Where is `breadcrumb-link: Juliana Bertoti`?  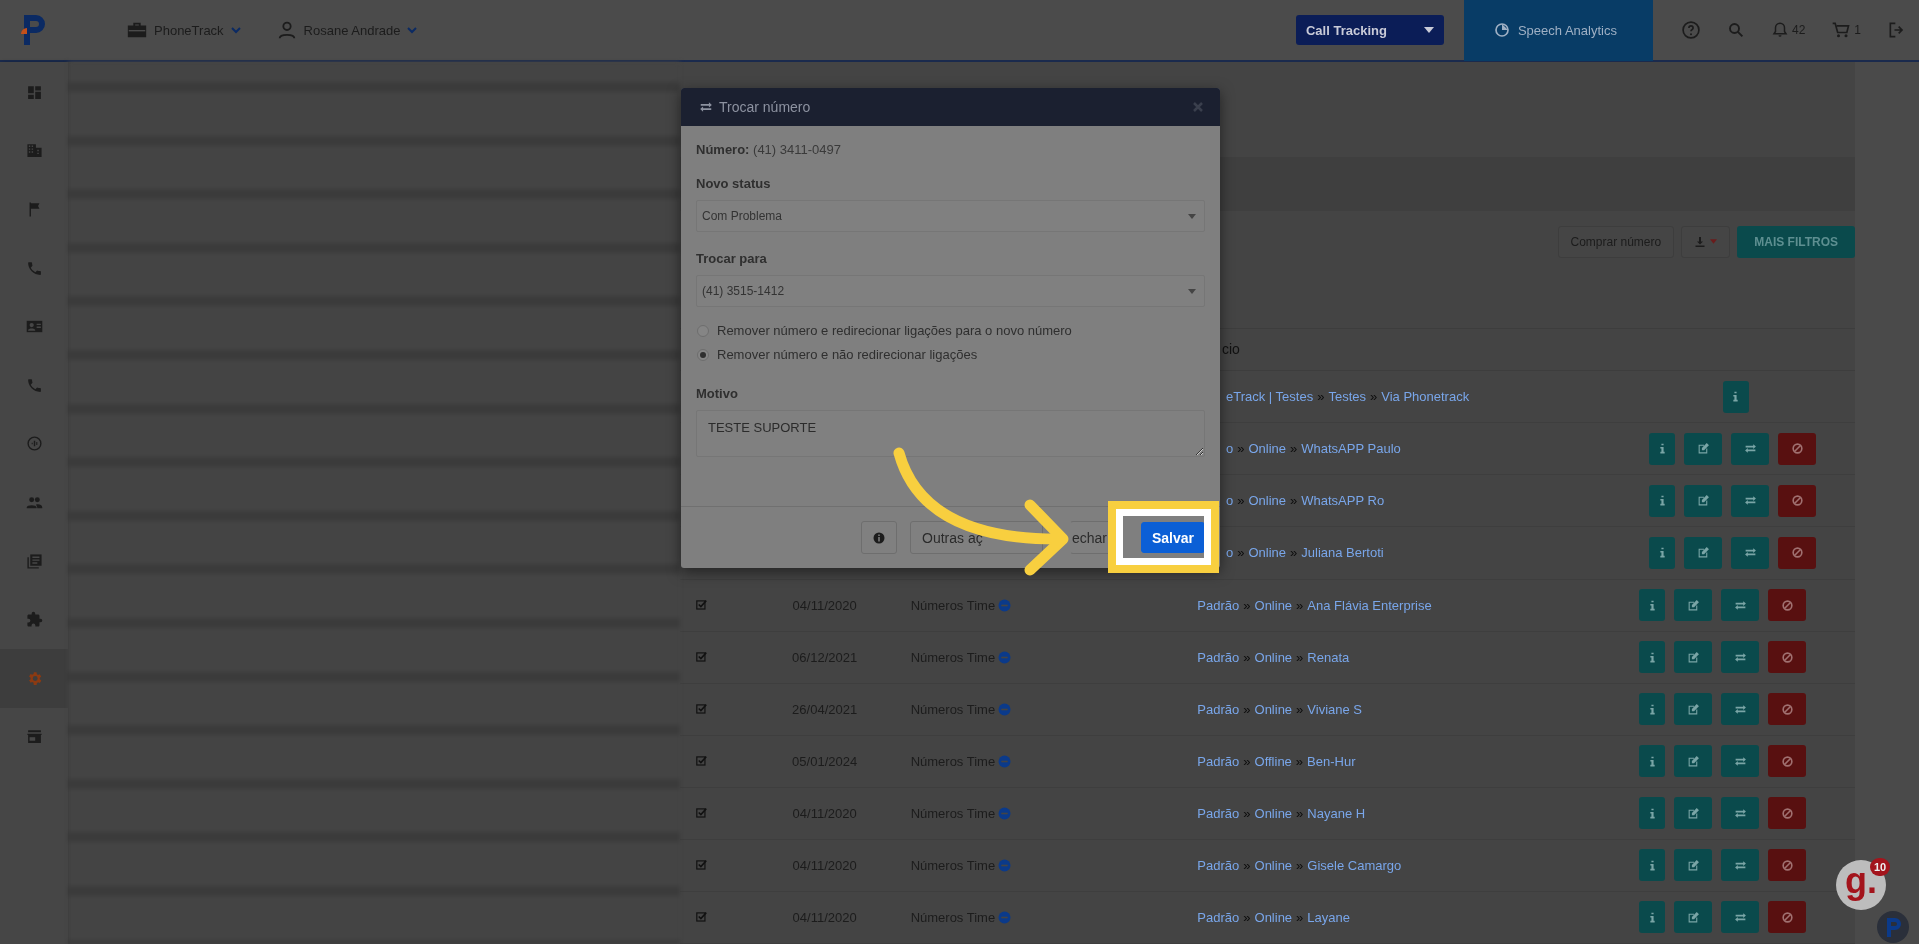
breadcrumb-link: Juliana Bertoti is located at coordinates (1342, 553).